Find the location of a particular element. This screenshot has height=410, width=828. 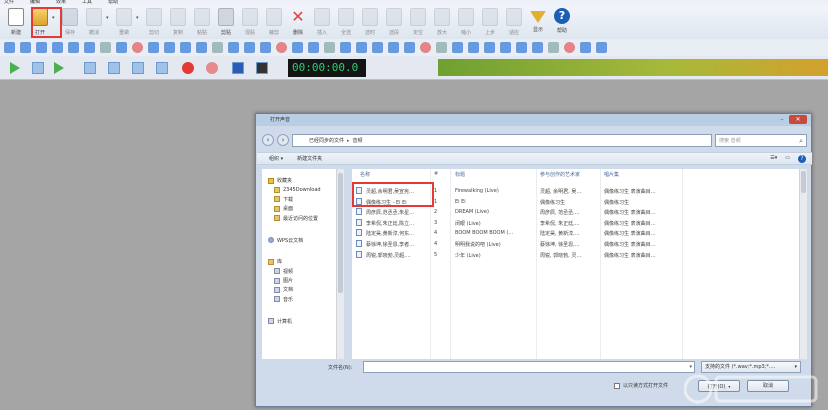

crop-button: 裁剪 is located at coordinates (274, 22).